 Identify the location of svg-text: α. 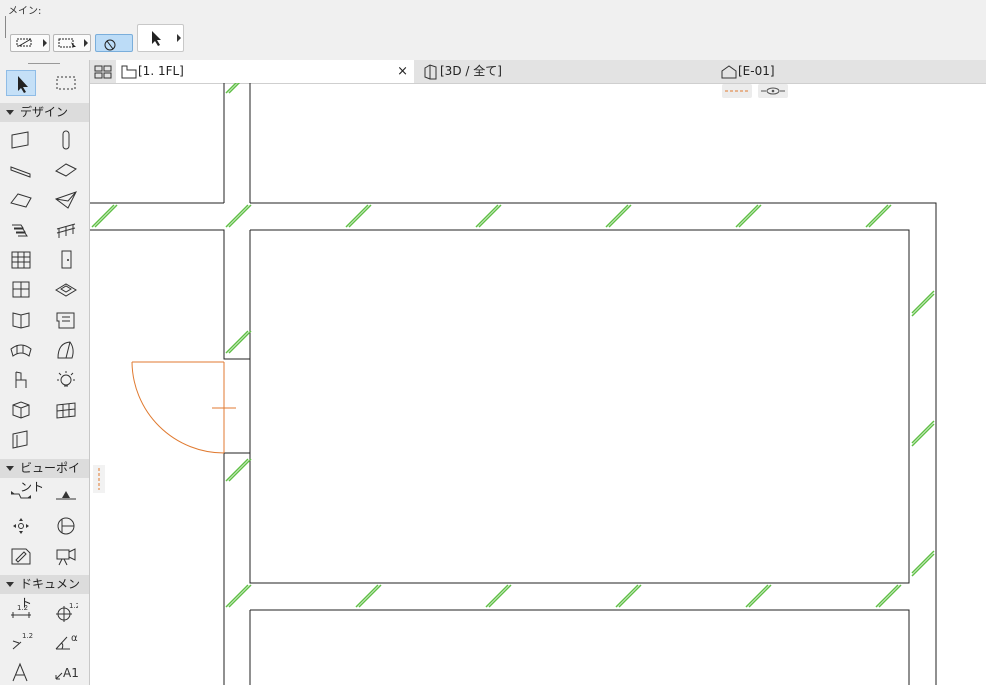
(74, 638).